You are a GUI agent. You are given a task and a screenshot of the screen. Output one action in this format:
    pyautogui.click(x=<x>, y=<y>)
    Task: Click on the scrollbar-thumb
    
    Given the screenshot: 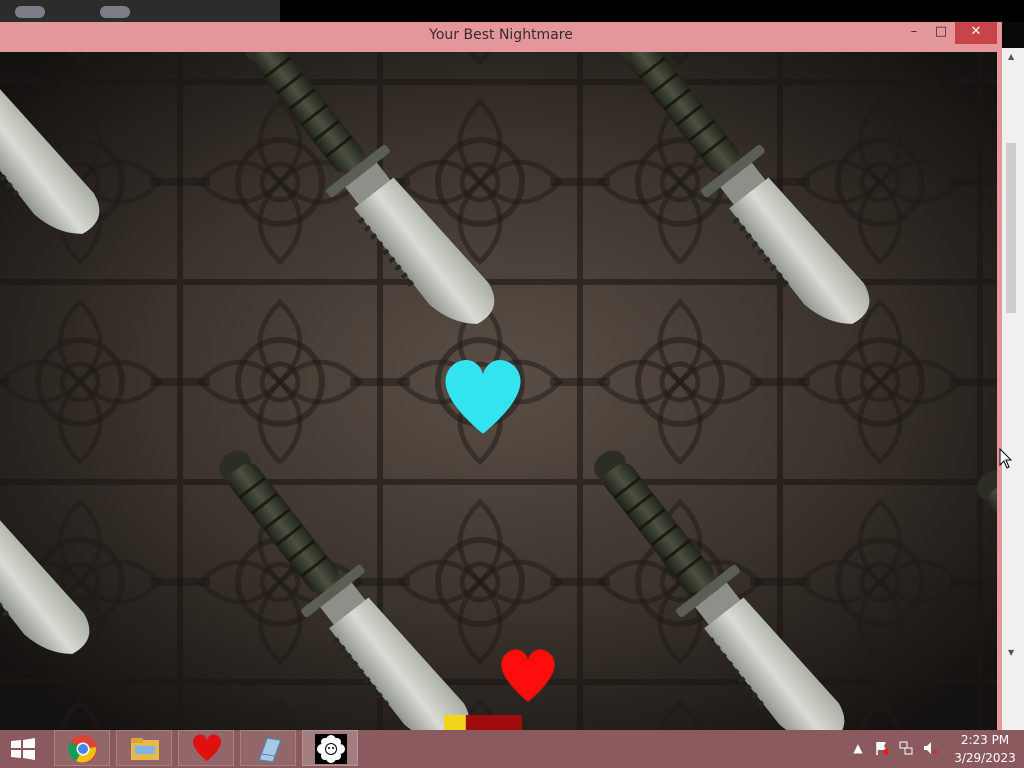 What is the action you would take?
    pyautogui.click(x=1011, y=228)
    